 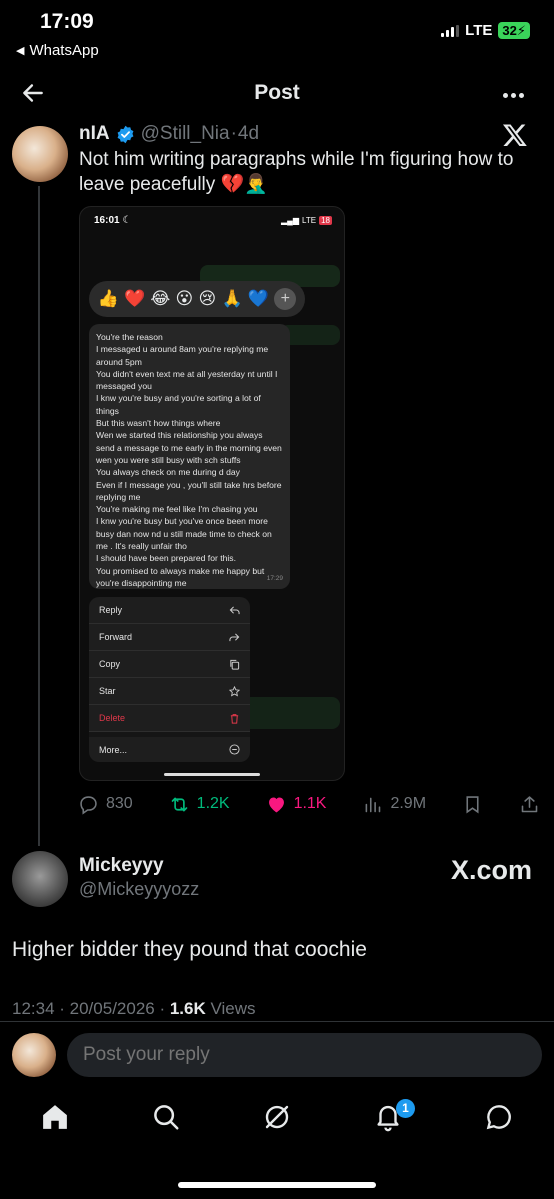 I want to click on views-label: Views, so click(x=230, y=1008).